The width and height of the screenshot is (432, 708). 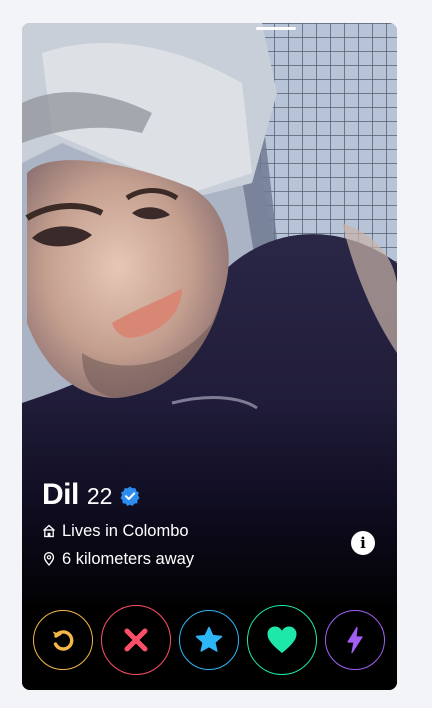 What do you see at coordinates (130, 496) in the screenshot?
I see `verified-badge-icon` at bounding box center [130, 496].